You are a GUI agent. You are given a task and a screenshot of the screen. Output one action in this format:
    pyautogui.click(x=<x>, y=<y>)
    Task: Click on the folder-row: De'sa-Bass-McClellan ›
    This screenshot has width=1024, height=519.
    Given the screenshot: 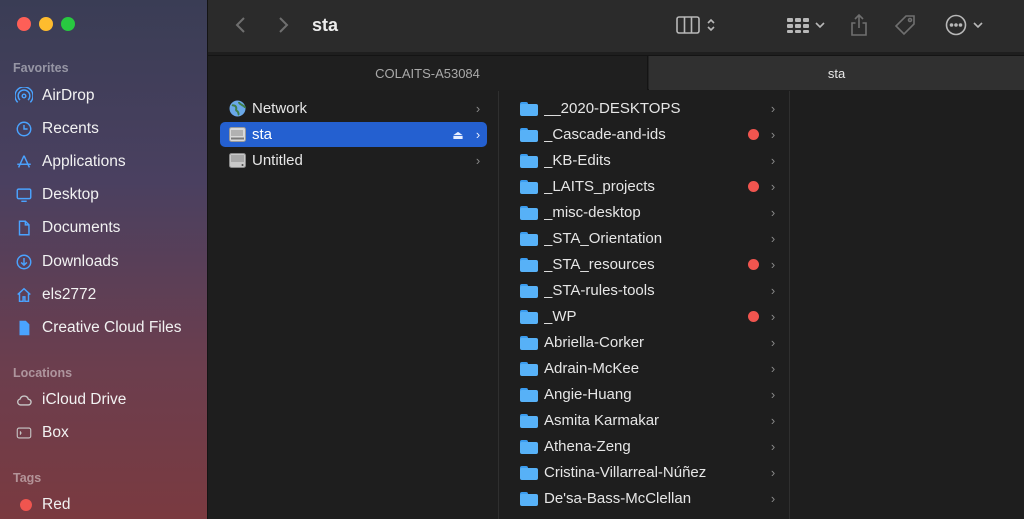 What is the action you would take?
    pyautogui.click(x=647, y=498)
    